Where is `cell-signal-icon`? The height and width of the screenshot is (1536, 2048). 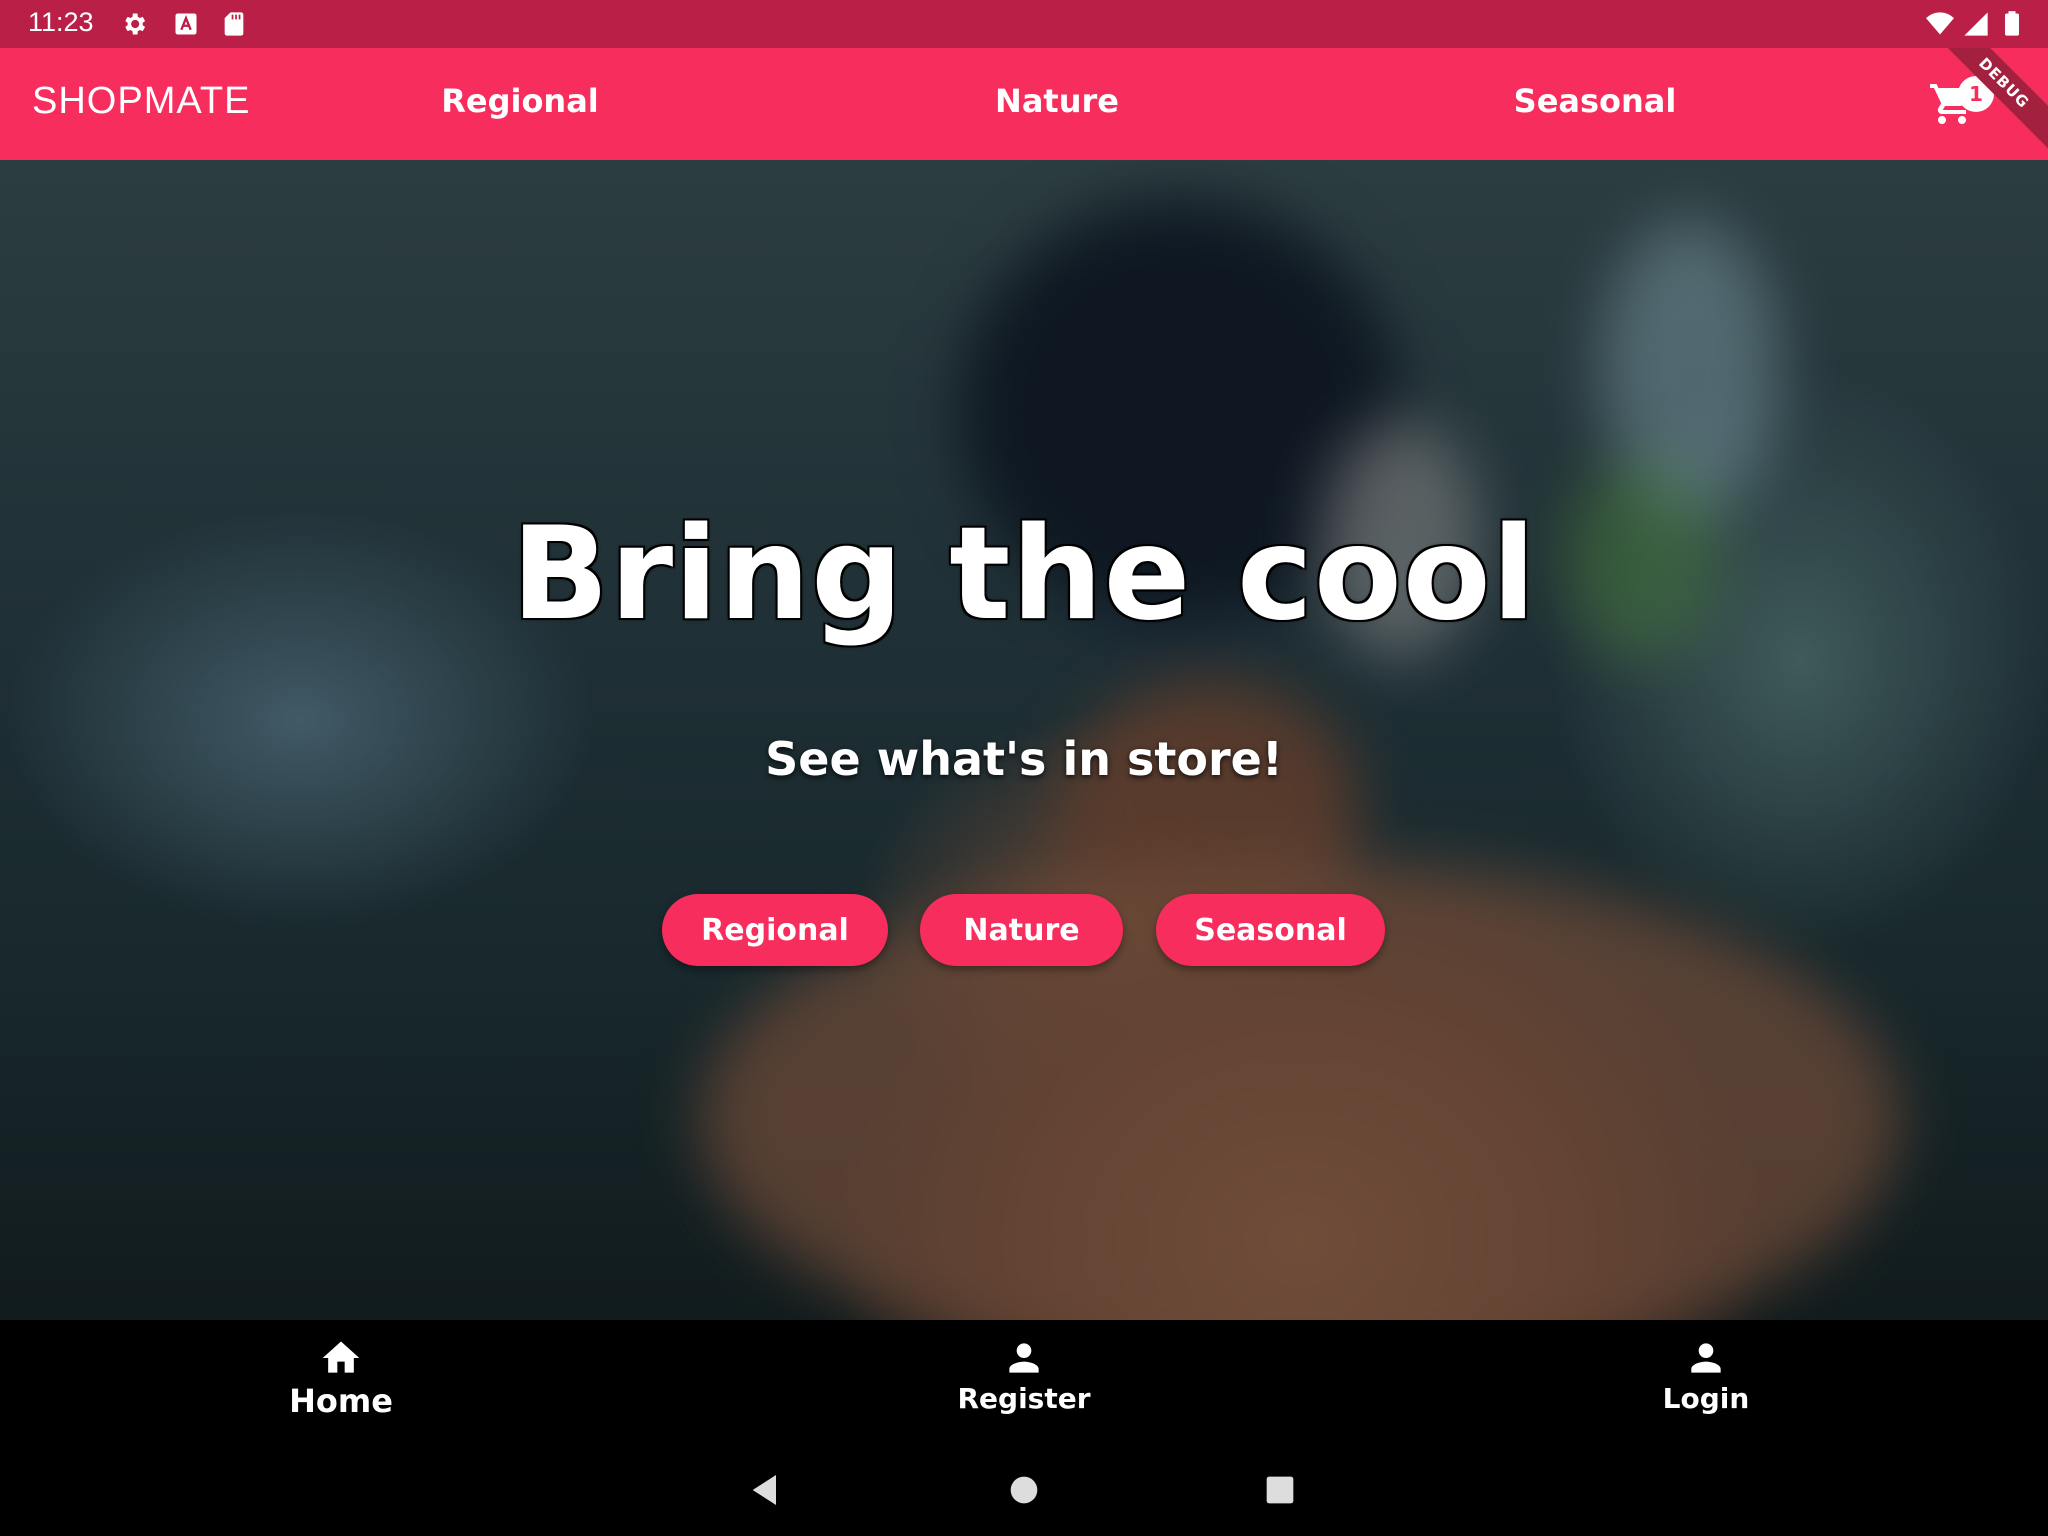 cell-signal-icon is located at coordinates (1976, 24).